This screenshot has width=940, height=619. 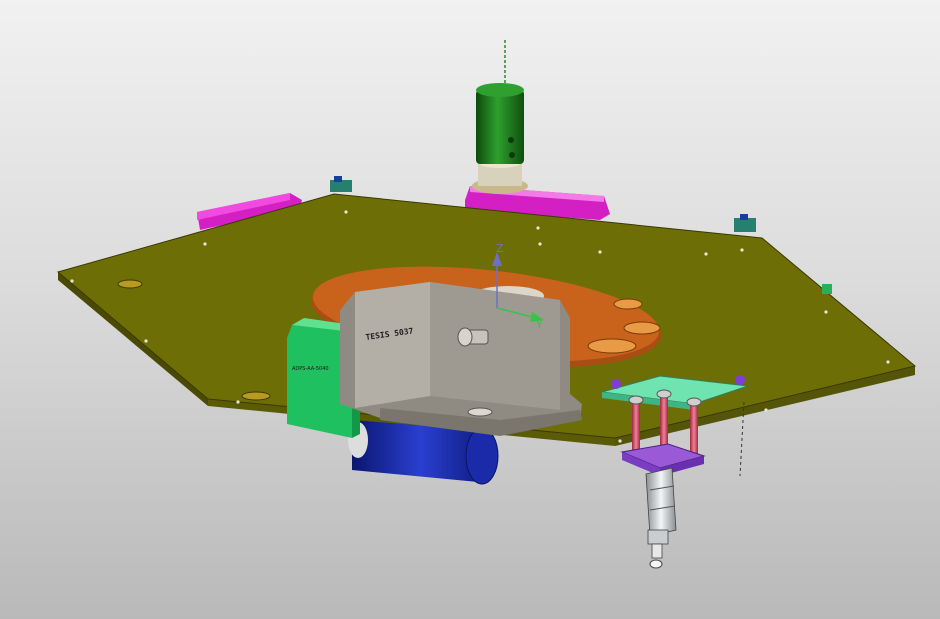 I want to click on clip-left, so click(x=341, y=184).